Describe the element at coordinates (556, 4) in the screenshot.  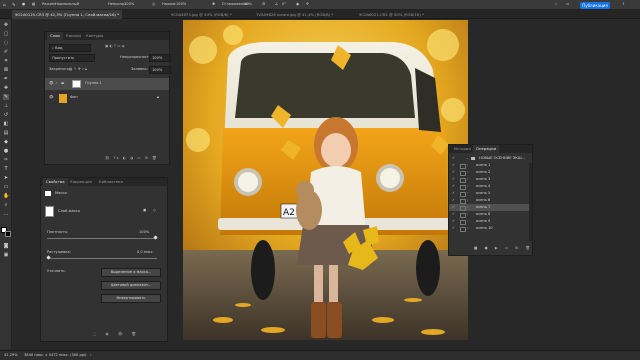
I see `search-icon: ⌕` at that location.